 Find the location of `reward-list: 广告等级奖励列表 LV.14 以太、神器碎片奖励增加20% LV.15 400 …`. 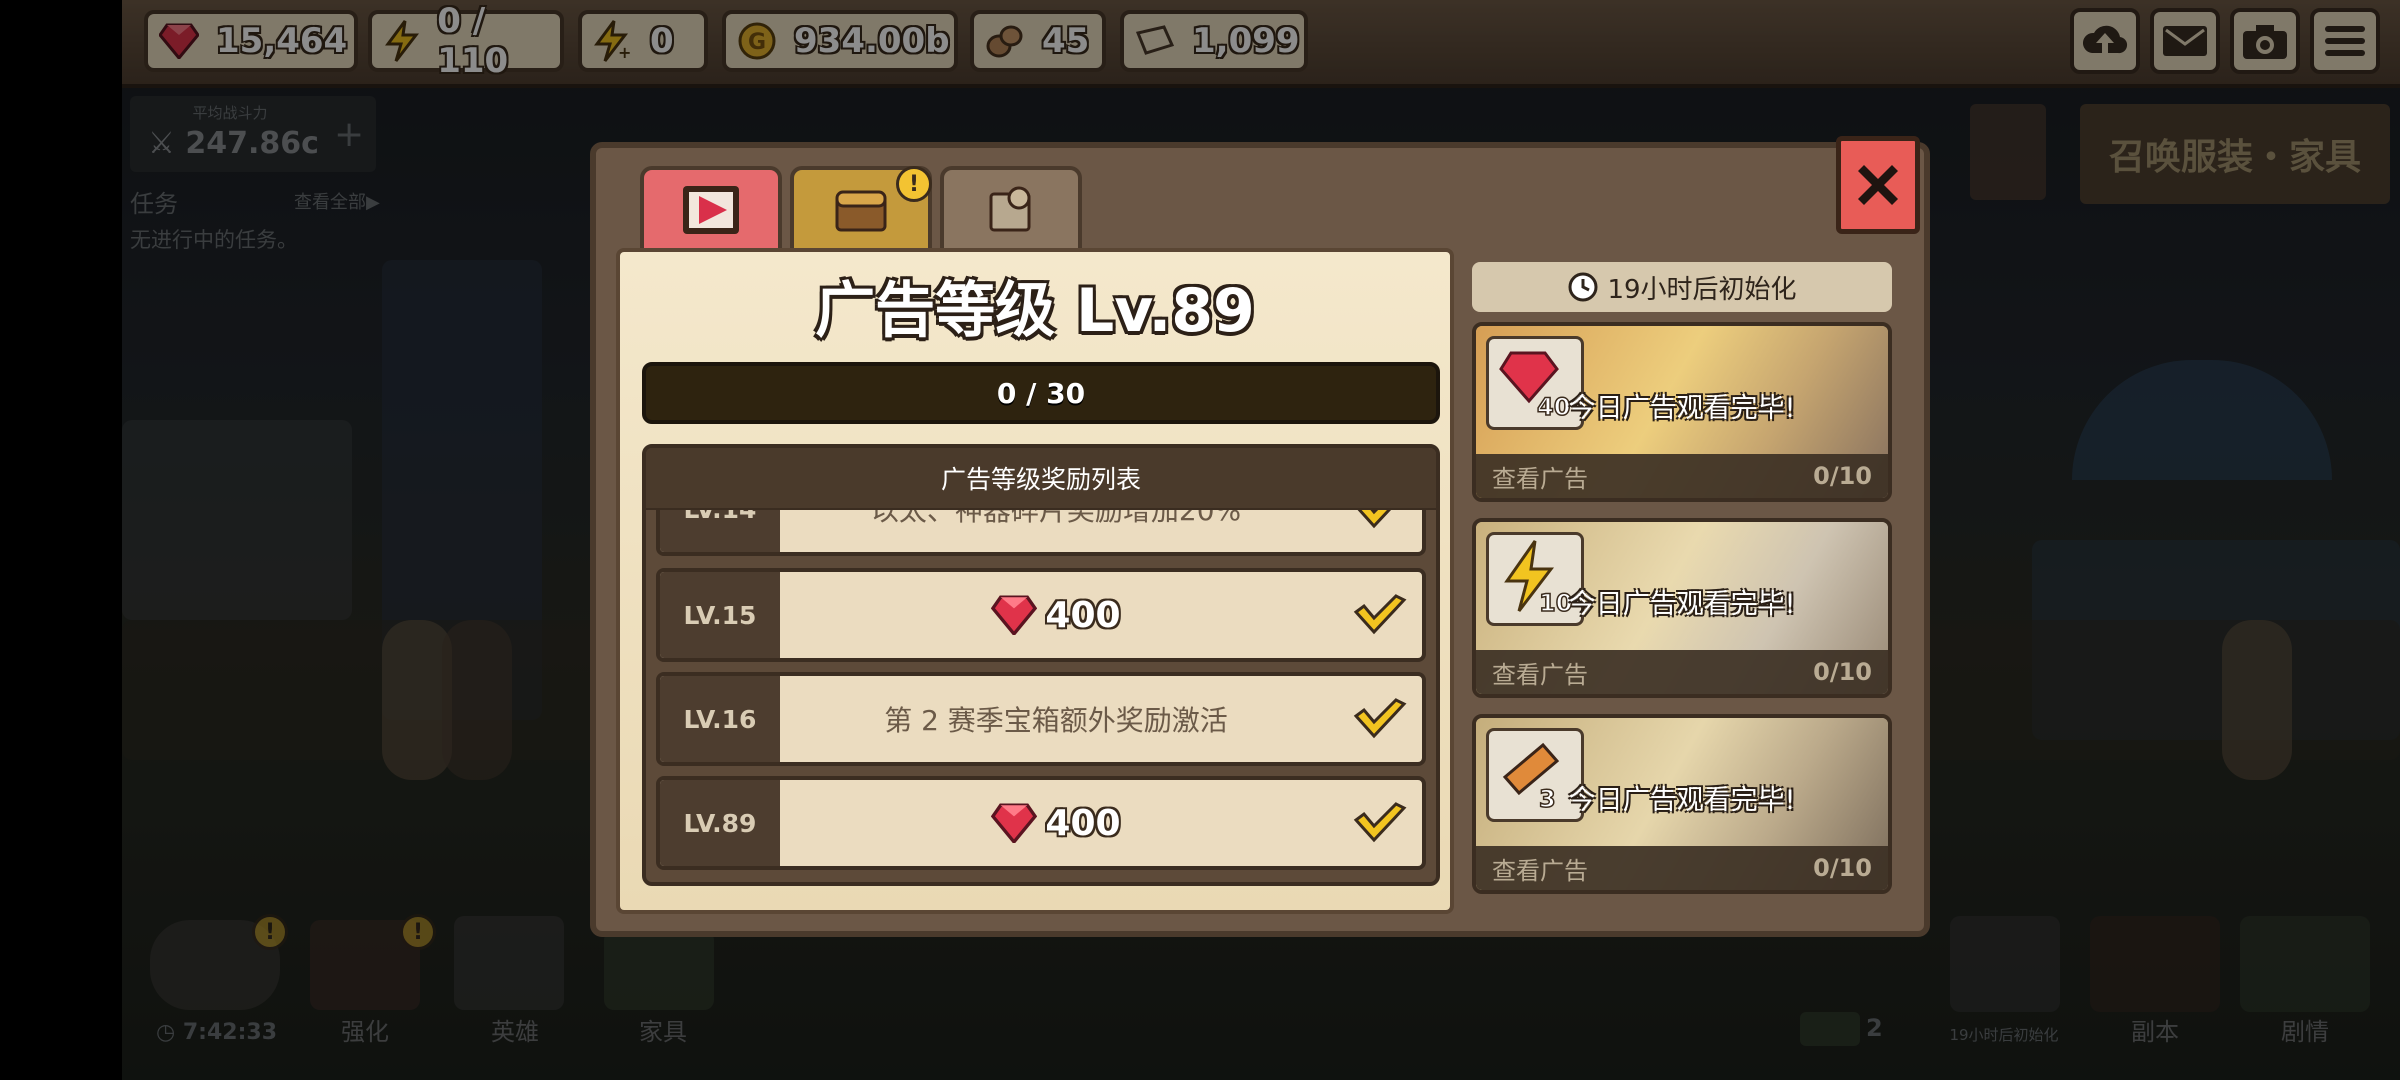

reward-list: 广告等级奖励列表 LV.14 以太、神器碎片奖励增加20% LV.15 400 … is located at coordinates (1041, 665).